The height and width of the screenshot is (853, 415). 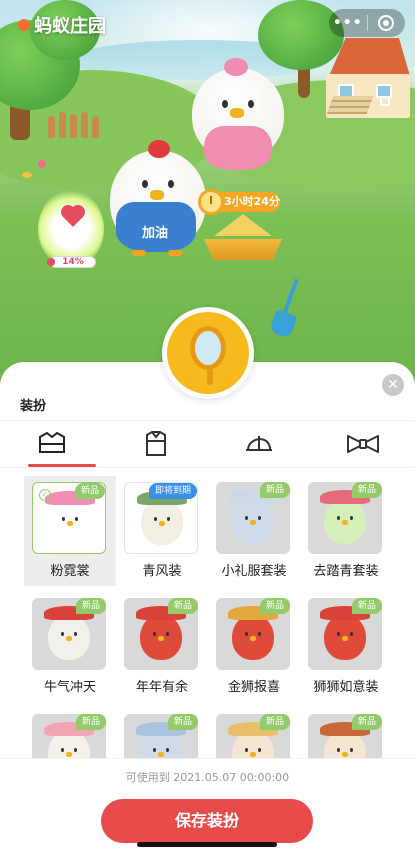 I want to click on outfit-label: 去踏青套装, so click(x=346, y=571).